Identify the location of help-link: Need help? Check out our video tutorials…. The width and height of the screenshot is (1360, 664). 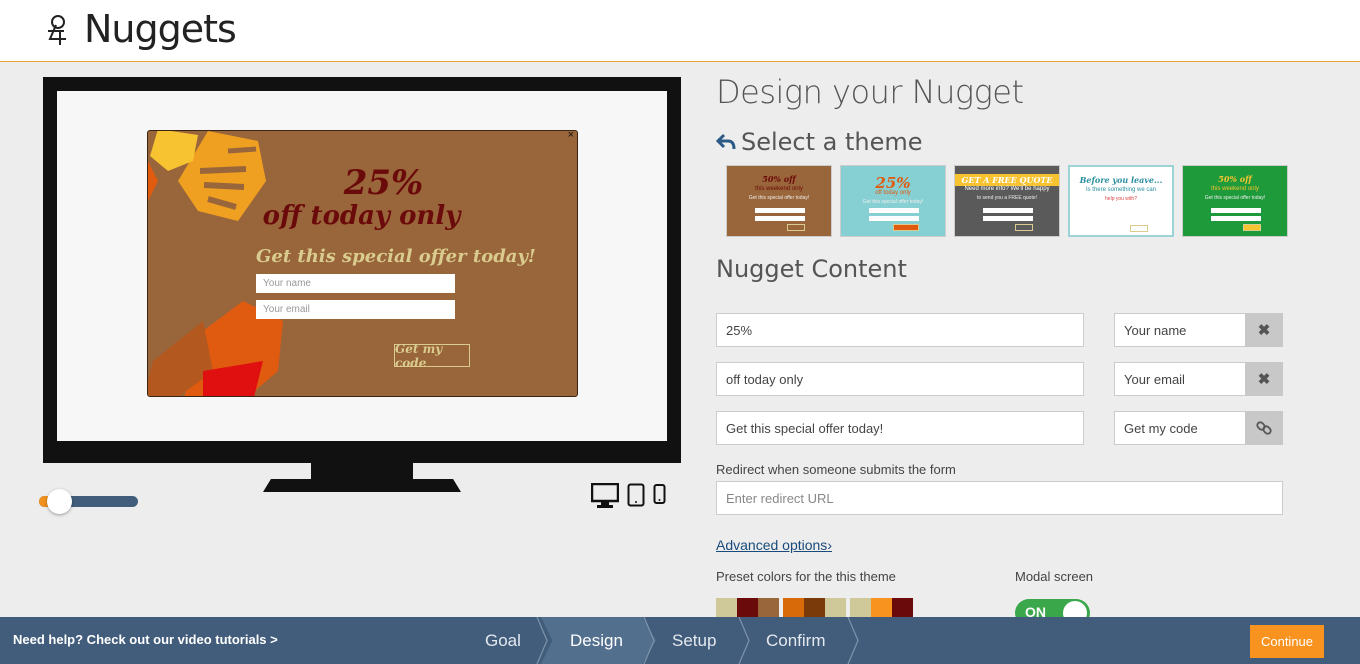
(145, 639).